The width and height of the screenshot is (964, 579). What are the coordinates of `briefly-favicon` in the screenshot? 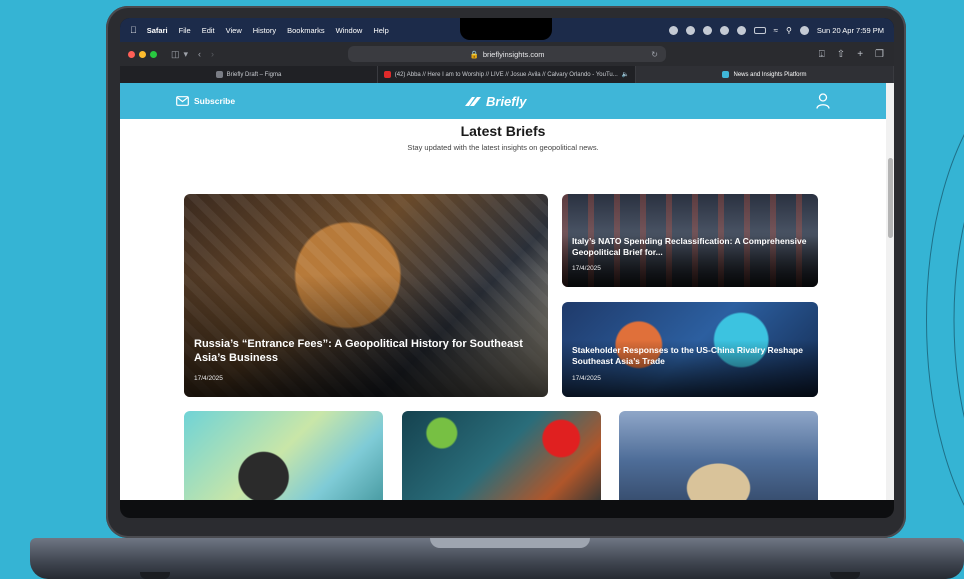 It's located at (726, 74).